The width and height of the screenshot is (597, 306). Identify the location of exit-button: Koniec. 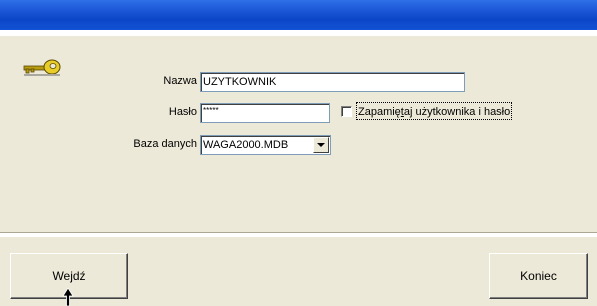
(538, 276).